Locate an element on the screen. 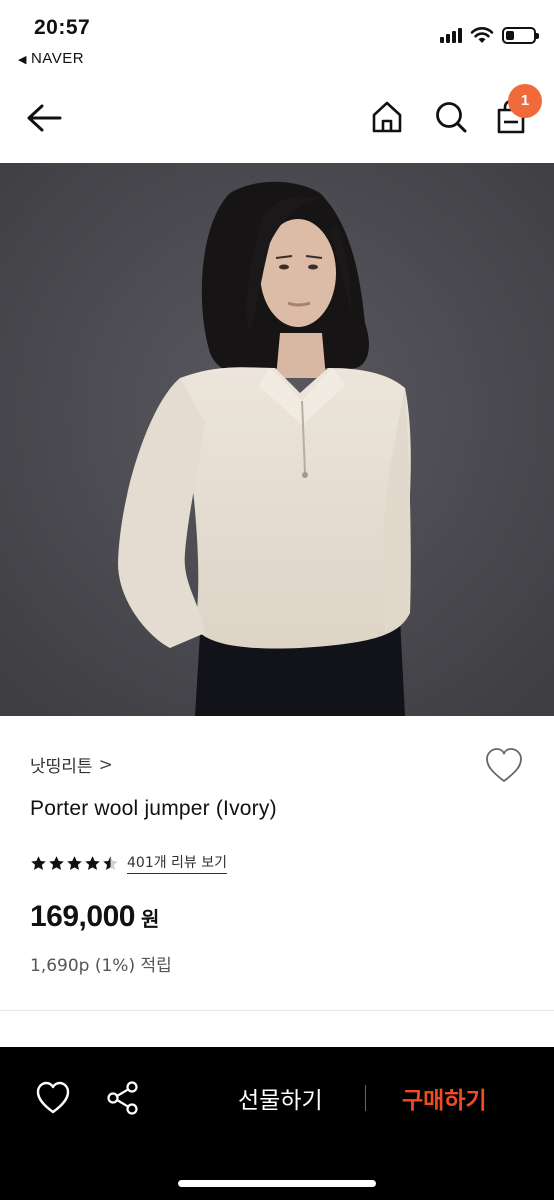 This screenshot has height=1200, width=554. cellular-signal-icon is located at coordinates (451, 35).